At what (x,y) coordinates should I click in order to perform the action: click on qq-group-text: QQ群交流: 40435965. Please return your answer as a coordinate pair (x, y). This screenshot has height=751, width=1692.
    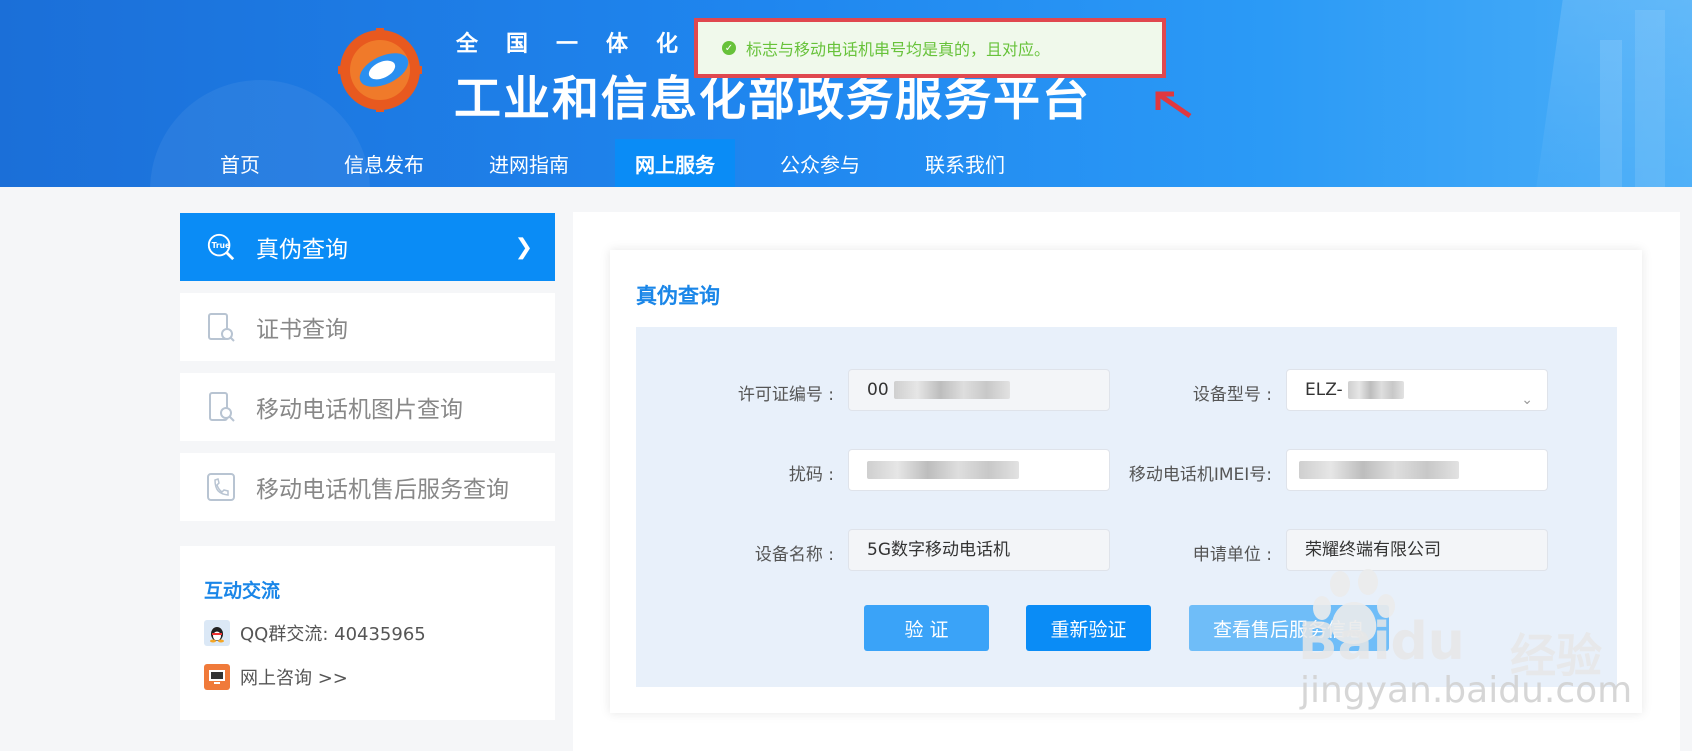
    Looking at the image, I should click on (333, 634).